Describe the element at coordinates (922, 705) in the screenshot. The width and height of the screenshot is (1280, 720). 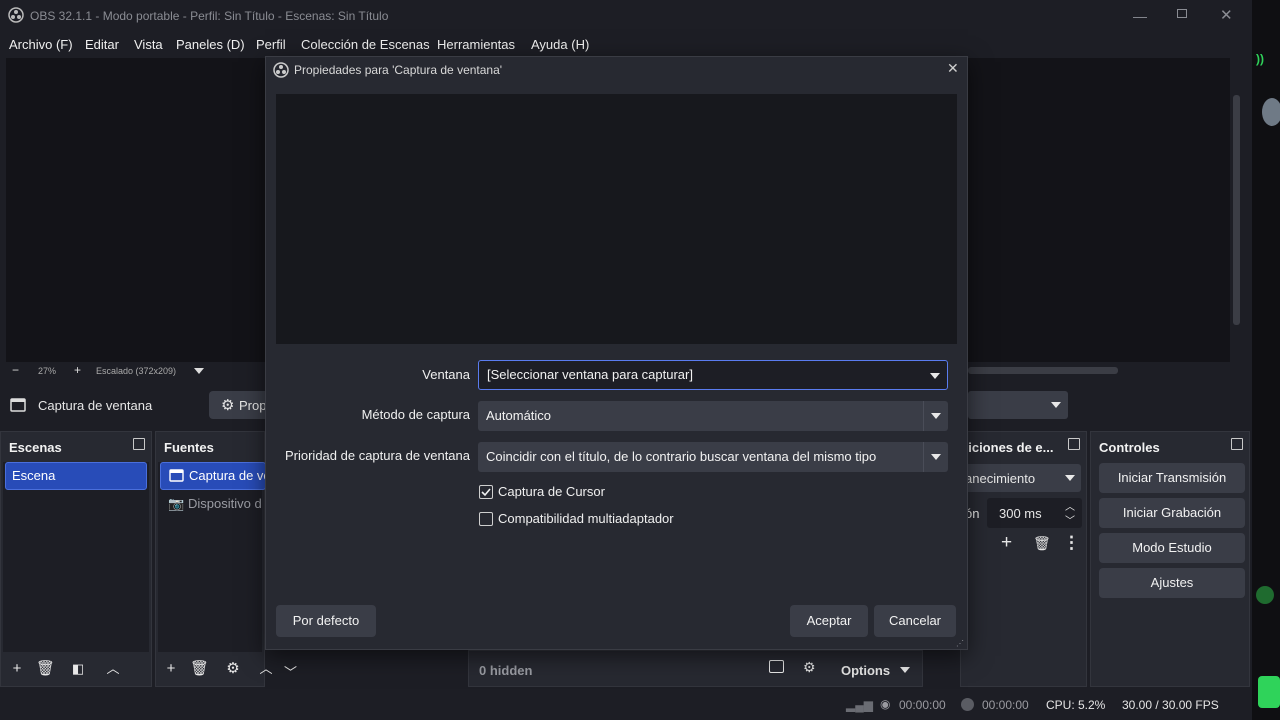
I see `stream-time: 00:00:00` at that location.